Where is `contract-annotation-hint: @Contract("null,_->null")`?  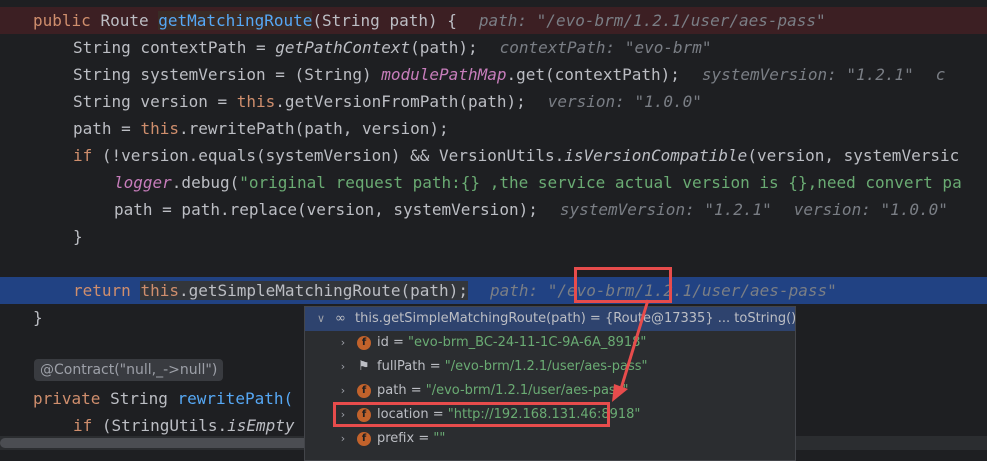
contract-annotation-hint: @Contract("null,_->null") is located at coordinates (129, 370).